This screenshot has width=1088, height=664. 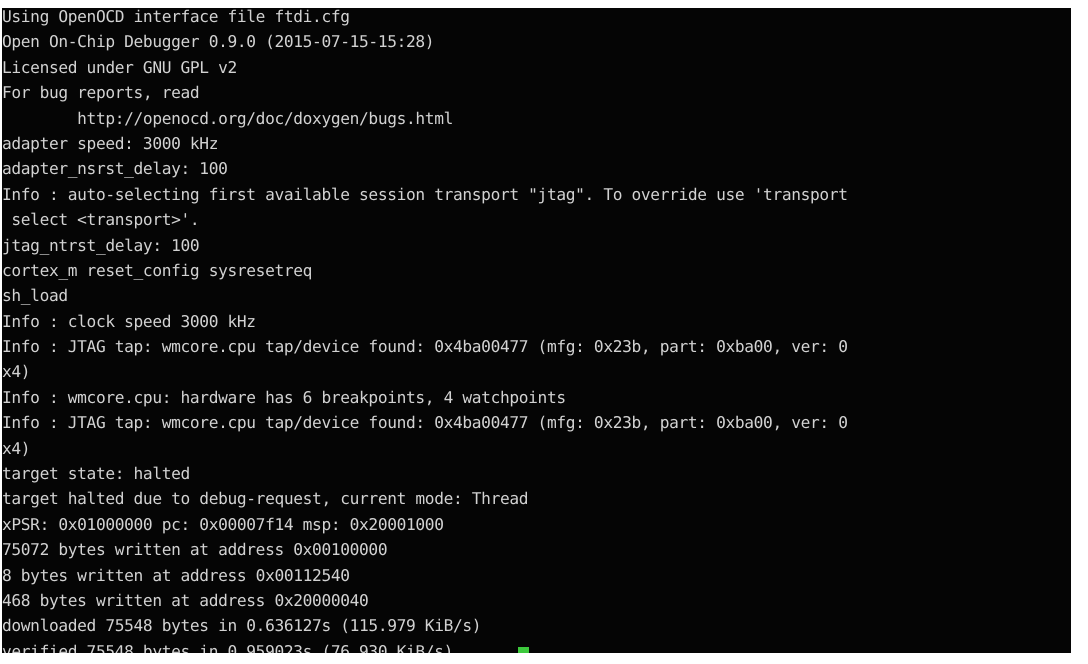 What do you see at coordinates (227, 118) in the screenshot?
I see `console-line: http://openocd.org/doc/doxygen/bugs.html` at bounding box center [227, 118].